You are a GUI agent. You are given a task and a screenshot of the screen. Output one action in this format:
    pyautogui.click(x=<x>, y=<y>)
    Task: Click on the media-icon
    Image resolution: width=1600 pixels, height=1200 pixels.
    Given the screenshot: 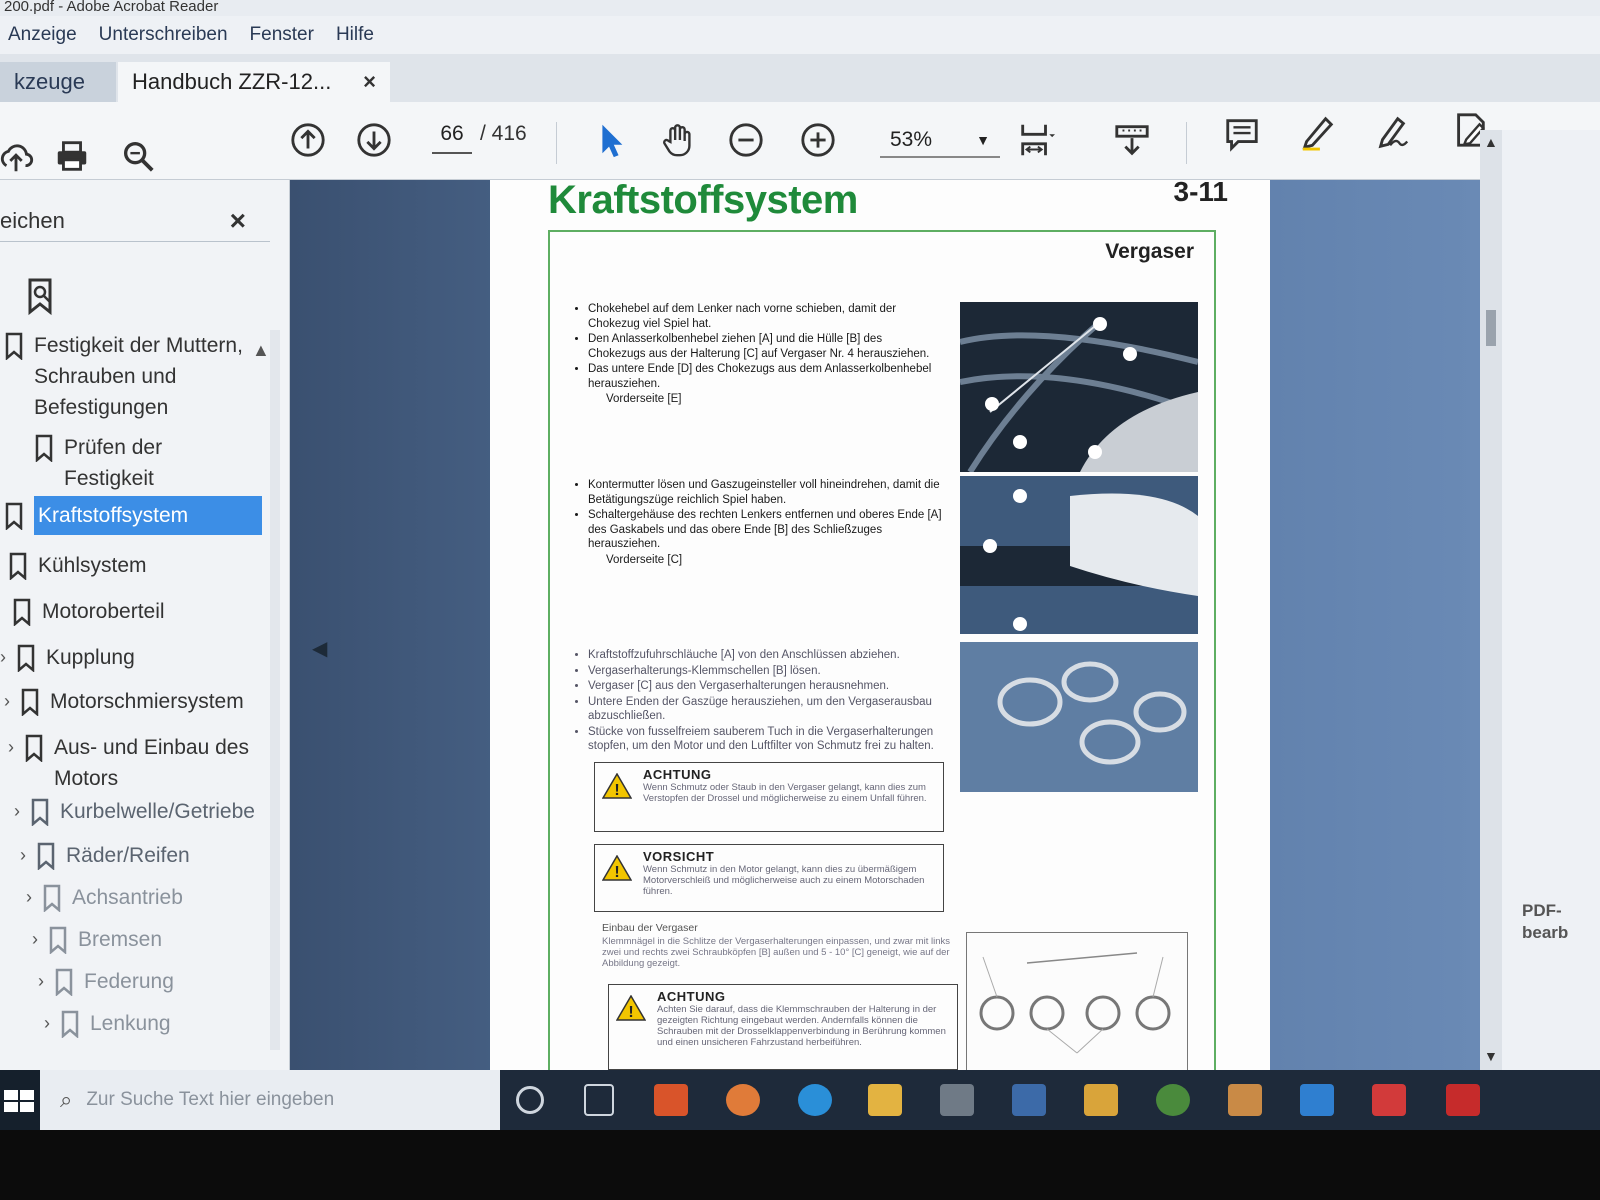 What is the action you would take?
    pyautogui.click(x=1101, y=1100)
    